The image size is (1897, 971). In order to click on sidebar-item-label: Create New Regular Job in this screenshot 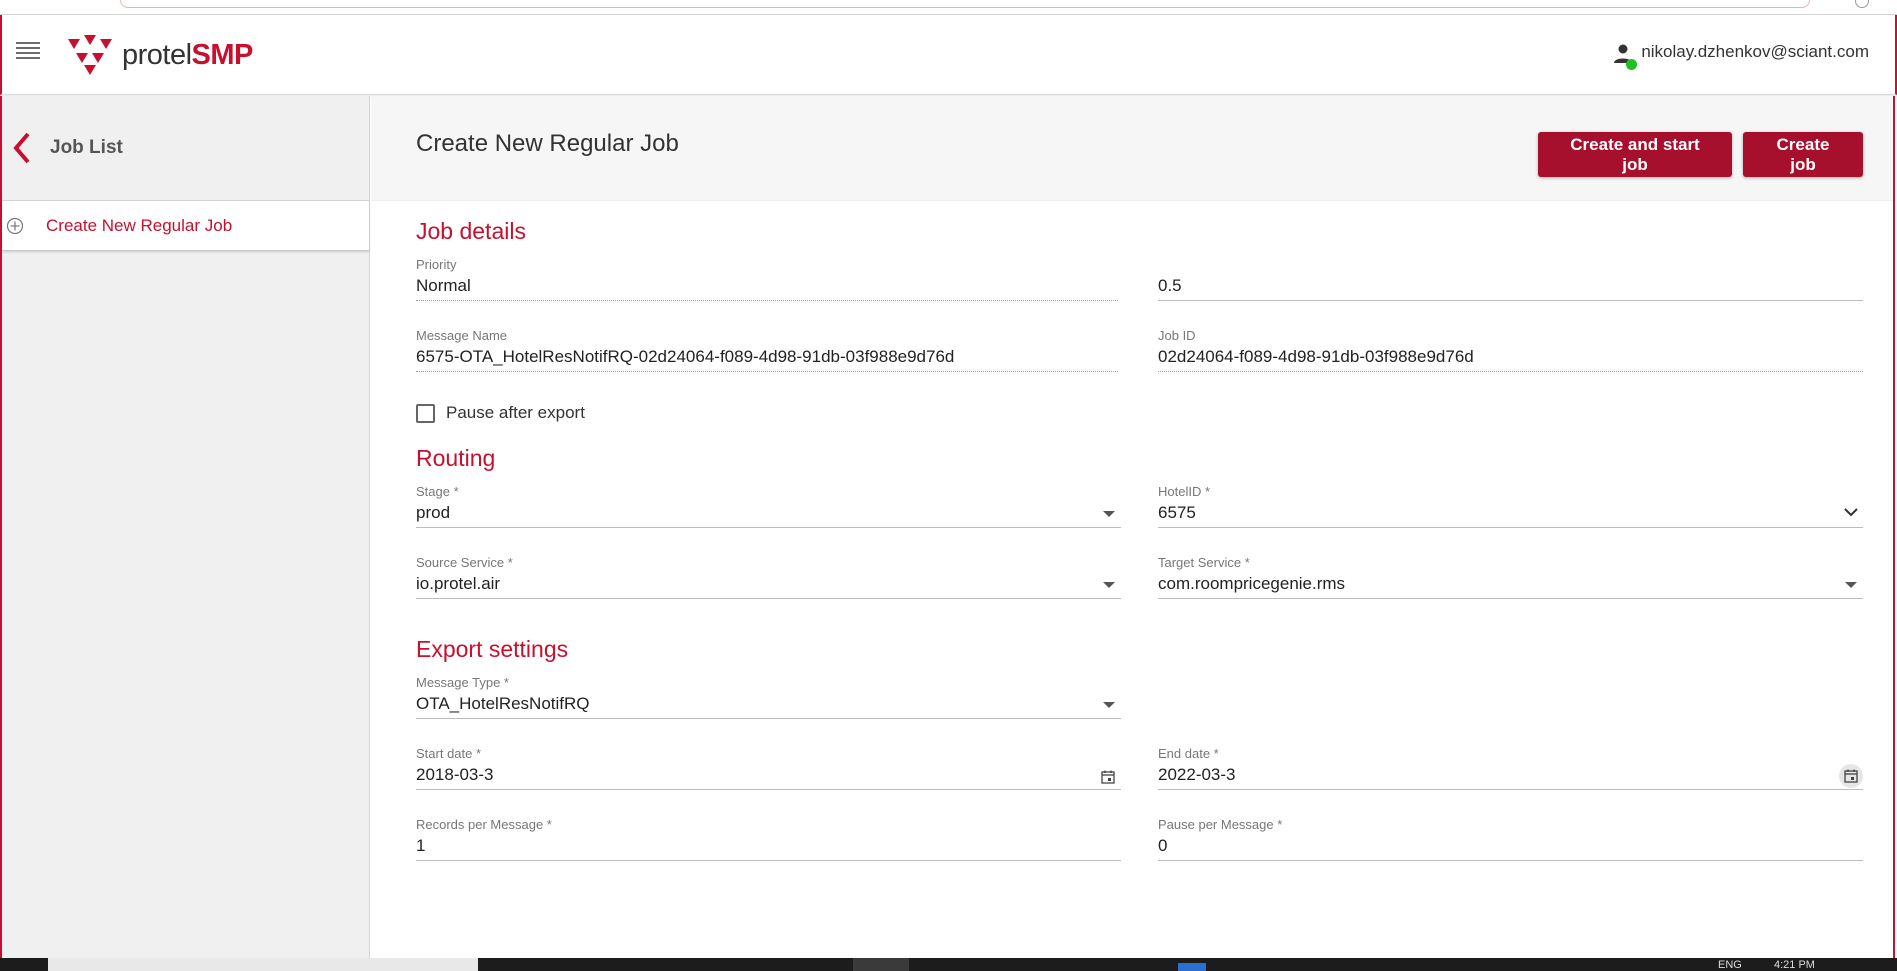, I will do `click(139, 225)`.